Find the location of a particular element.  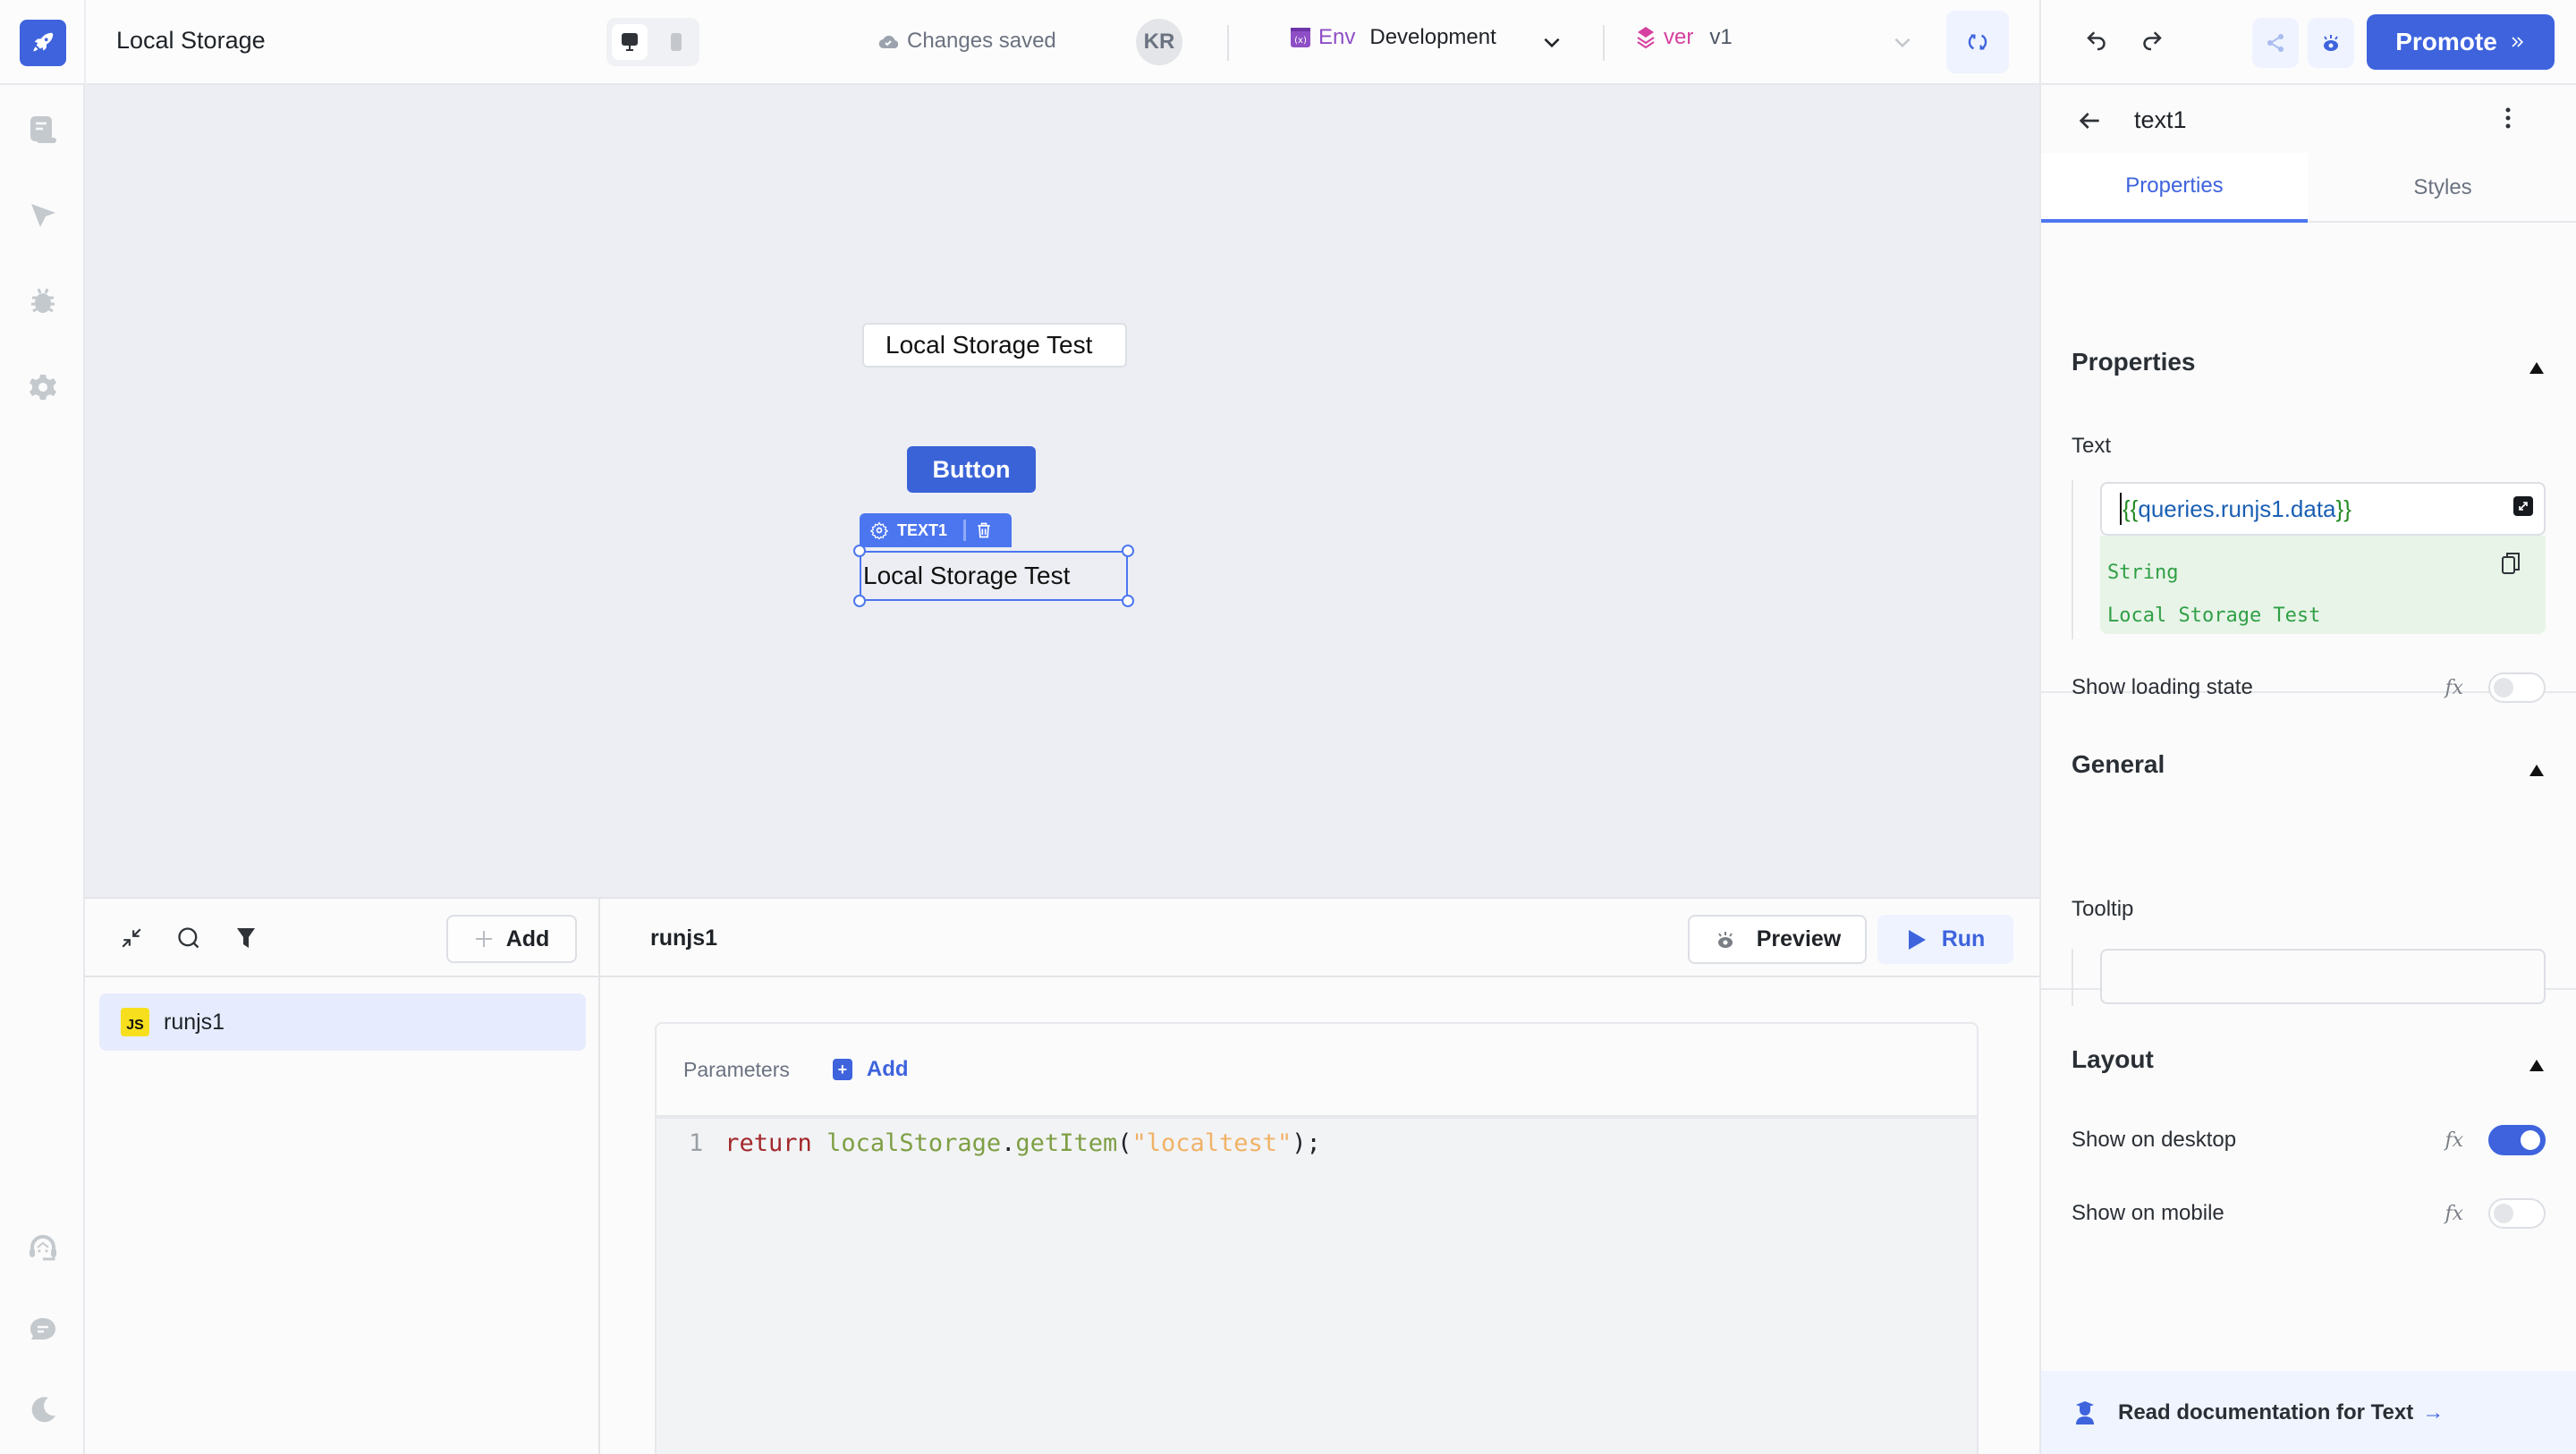

sidebar-item-comments is located at coordinates (43, 1330).